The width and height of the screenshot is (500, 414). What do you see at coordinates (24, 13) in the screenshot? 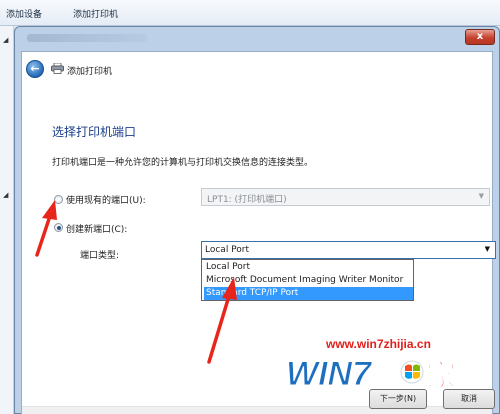
I see `add-device-menu: 添加设备` at bounding box center [24, 13].